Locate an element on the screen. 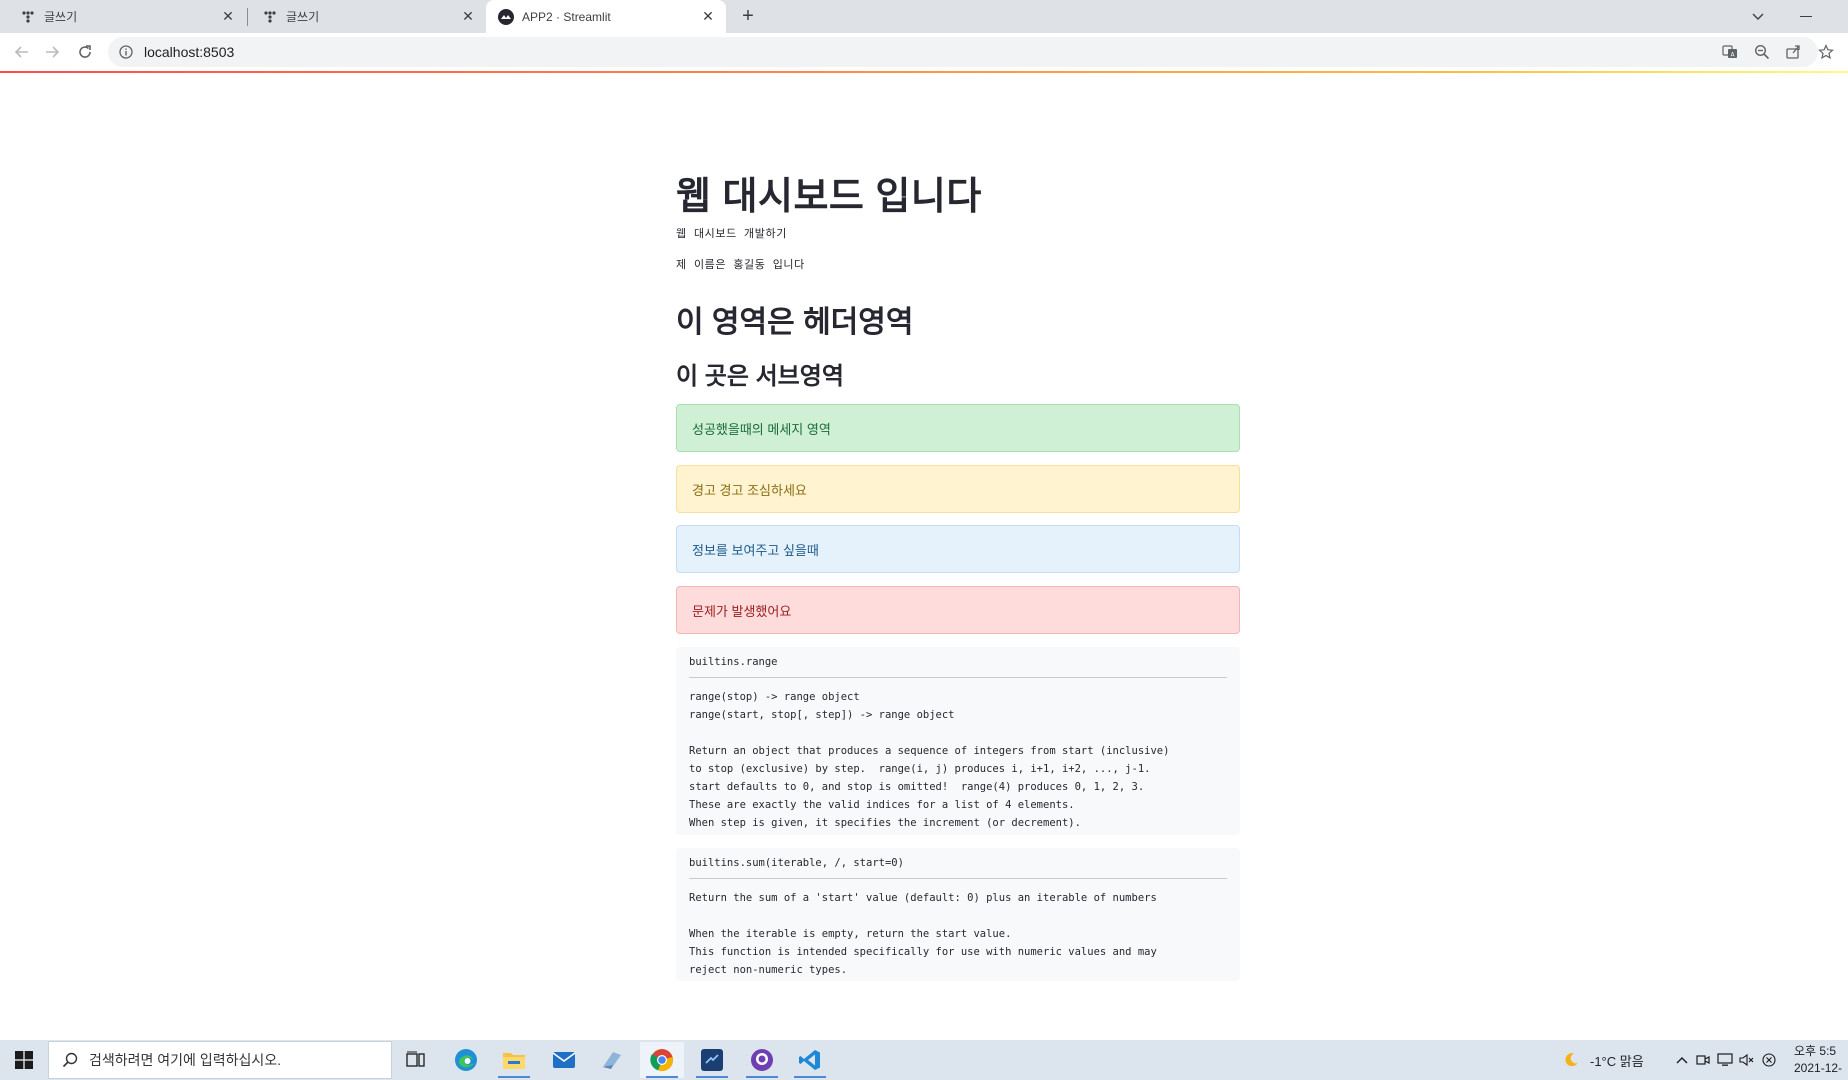 The image size is (1848, 1080). clock-time: 오후 5:5 is located at coordinates (1815, 1051).